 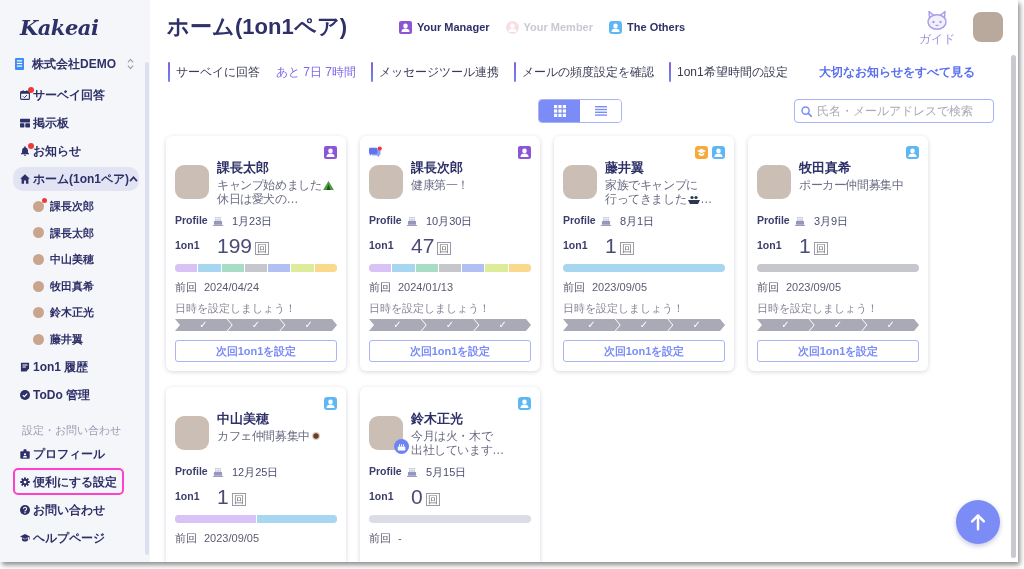 What do you see at coordinates (656, 27) in the screenshot?
I see `legend-label: The Others` at bounding box center [656, 27].